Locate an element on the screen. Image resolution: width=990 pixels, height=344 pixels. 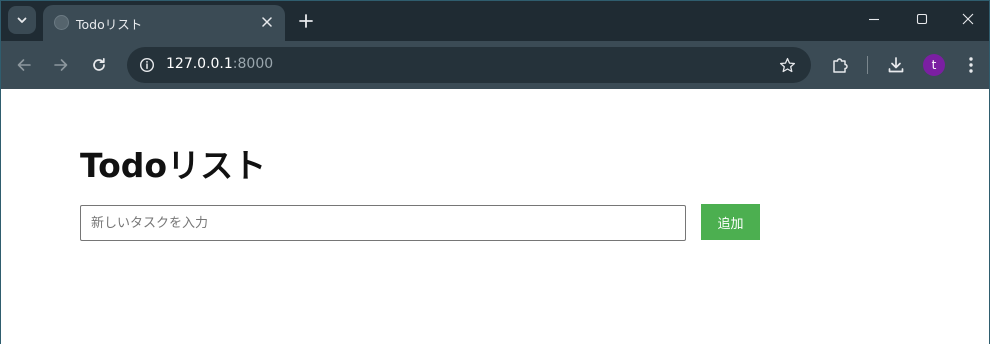
more-vertical-icon is located at coordinates (971, 65).